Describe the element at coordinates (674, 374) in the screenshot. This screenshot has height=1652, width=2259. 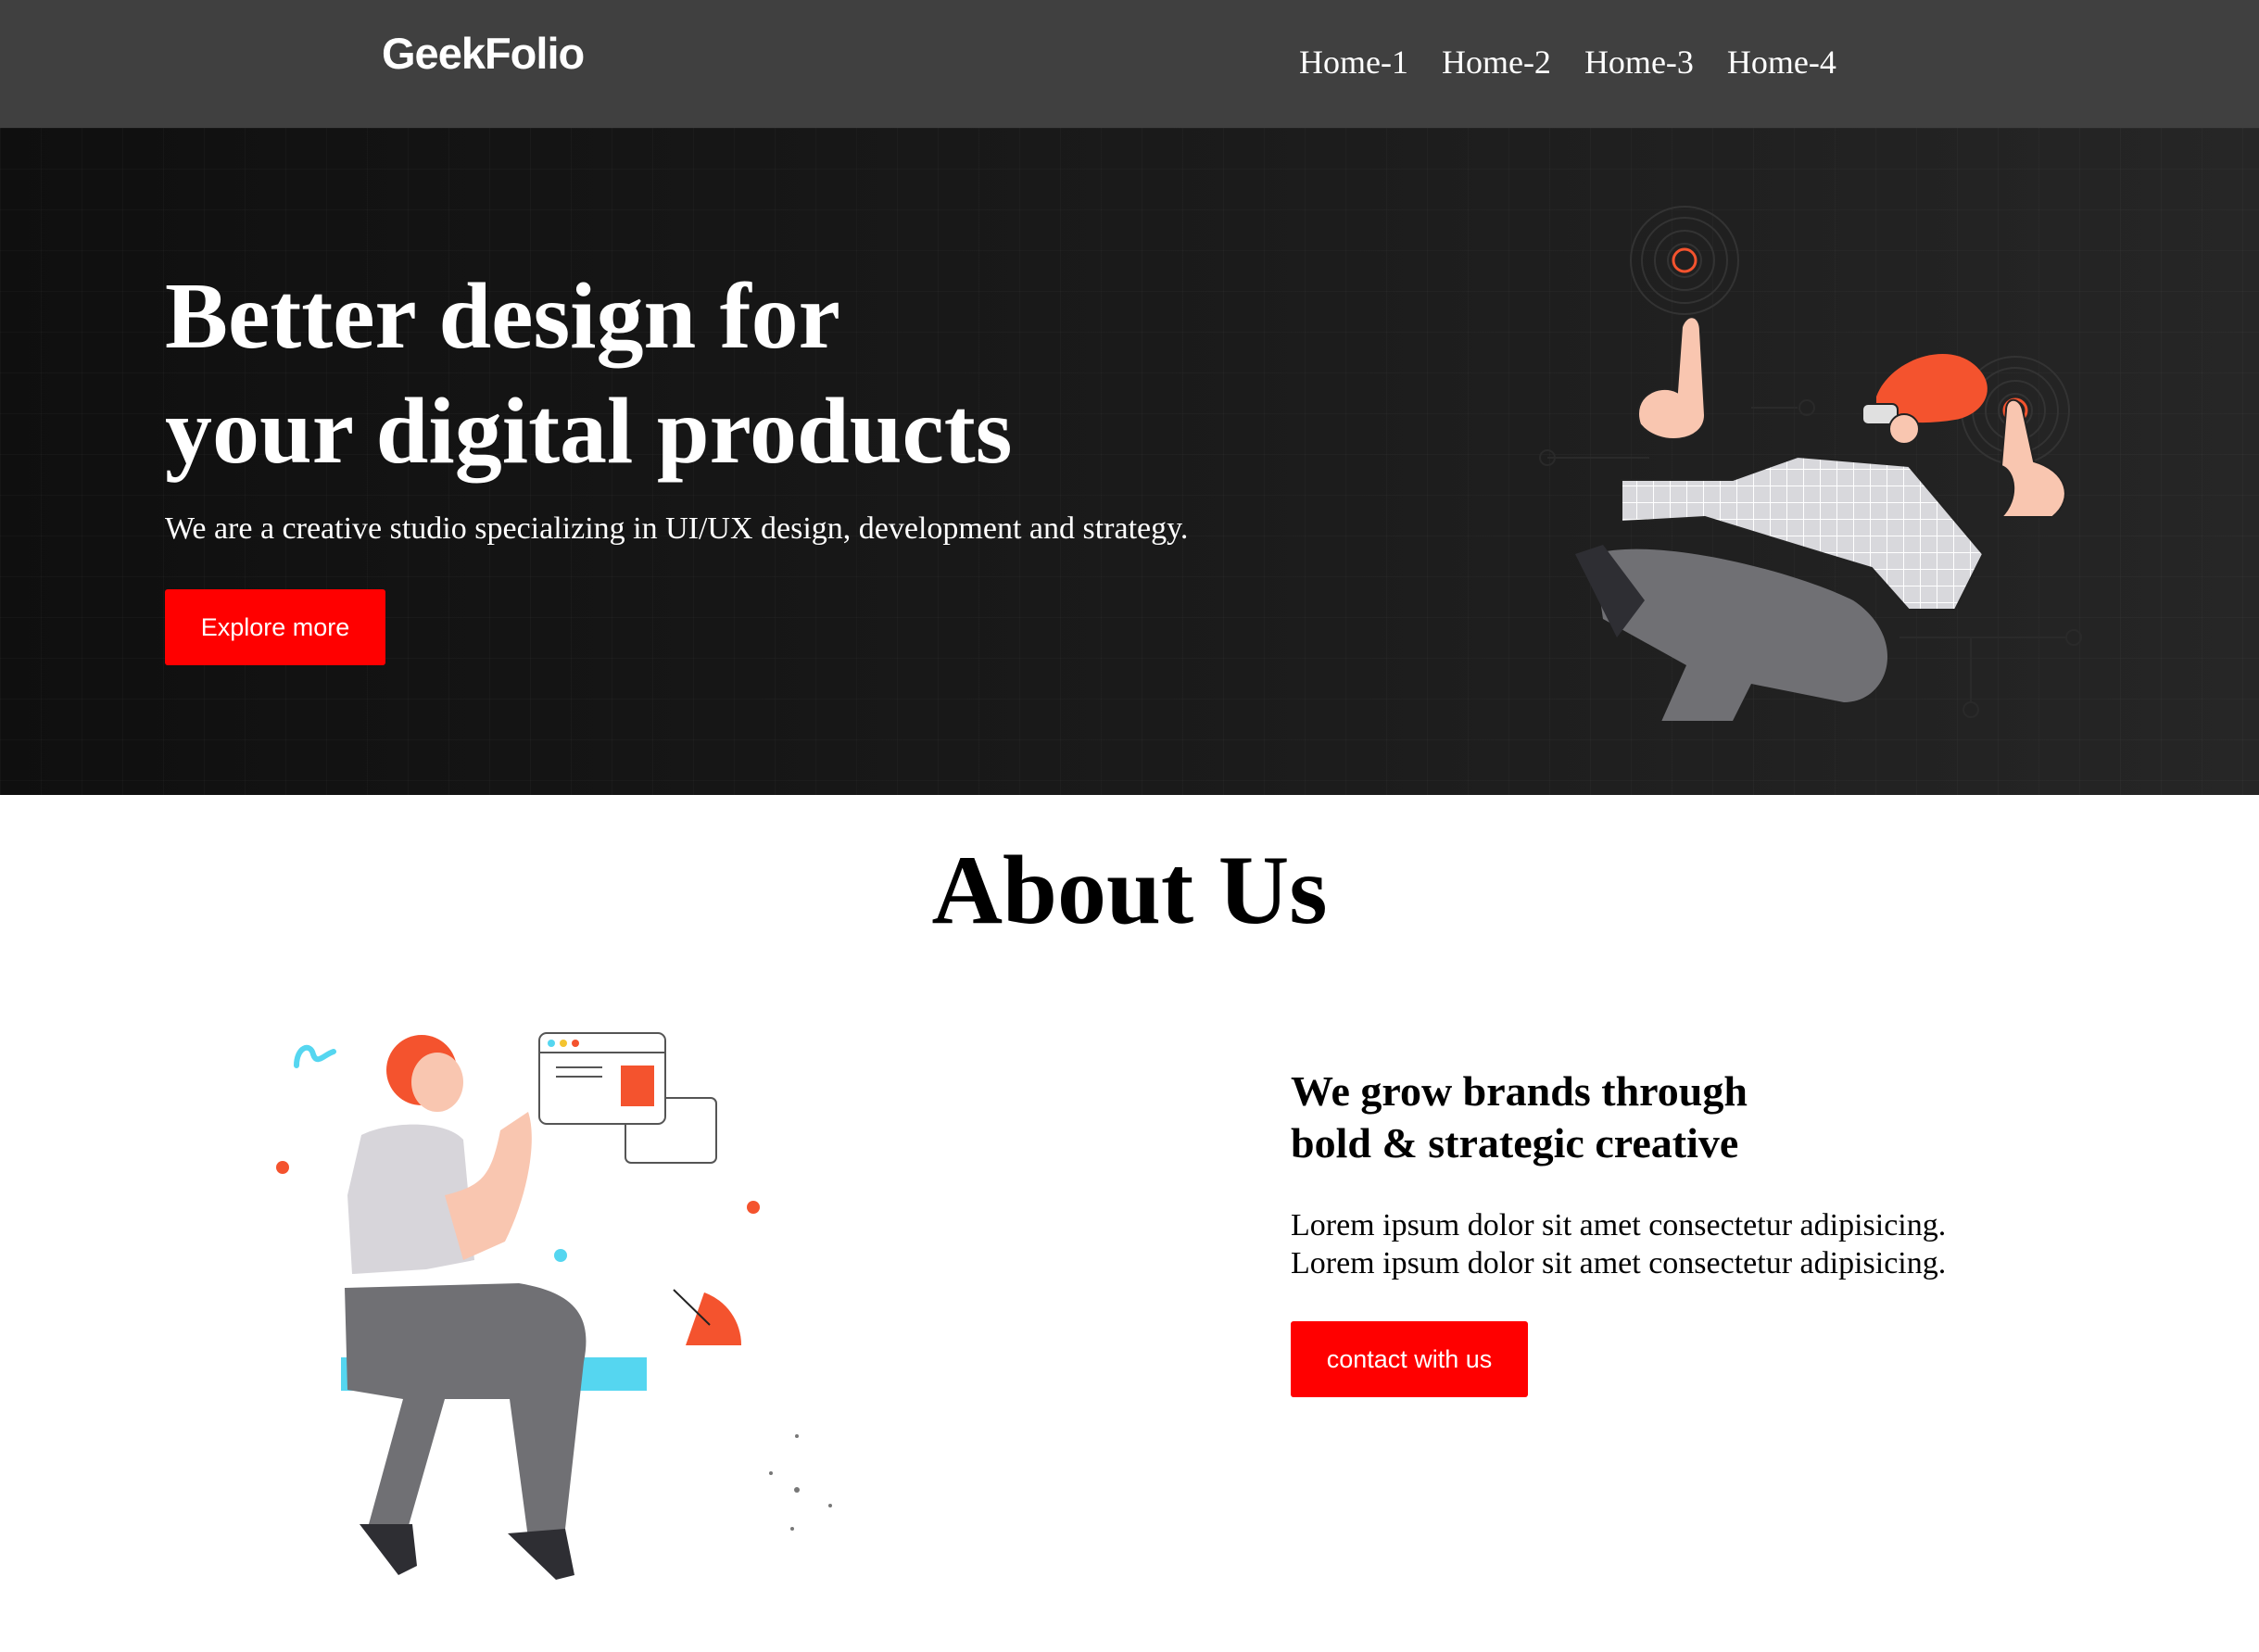
I see `hero-title: Better design for your digital products` at that location.